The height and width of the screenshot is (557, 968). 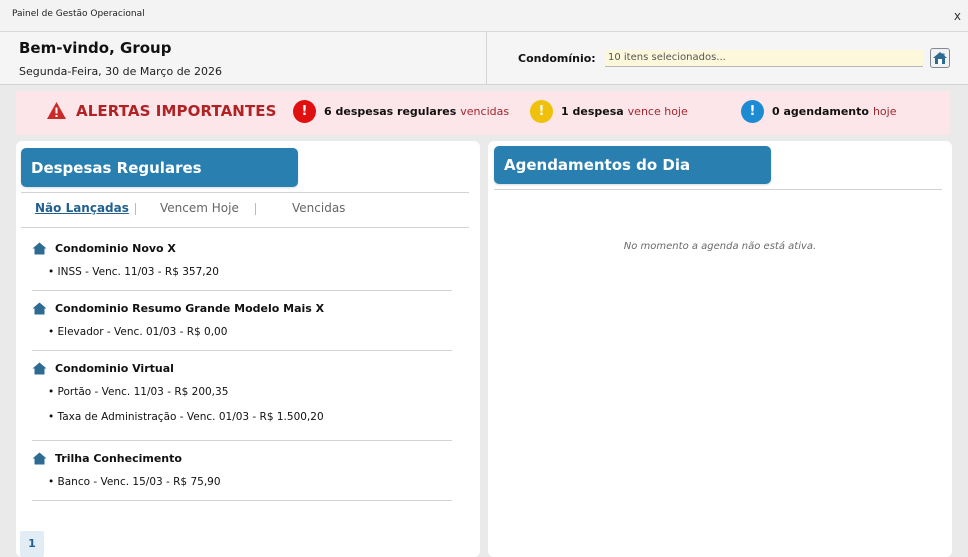 I want to click on tab-vencidas: Vencidas, so click(x=318, y=208).